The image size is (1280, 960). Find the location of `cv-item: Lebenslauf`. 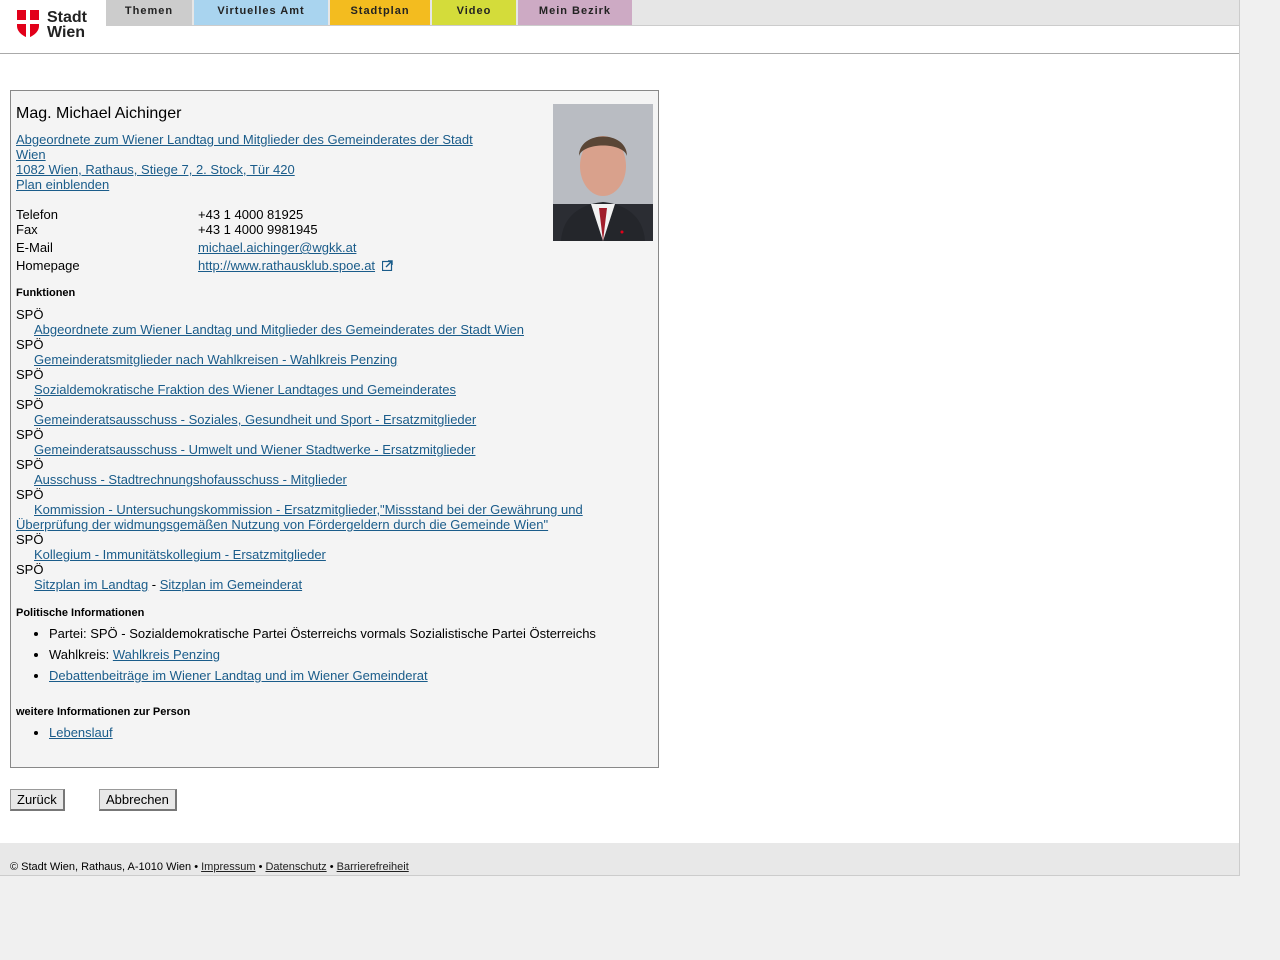

cv-item: Lebenslauf is located at coordinates (81, 732).